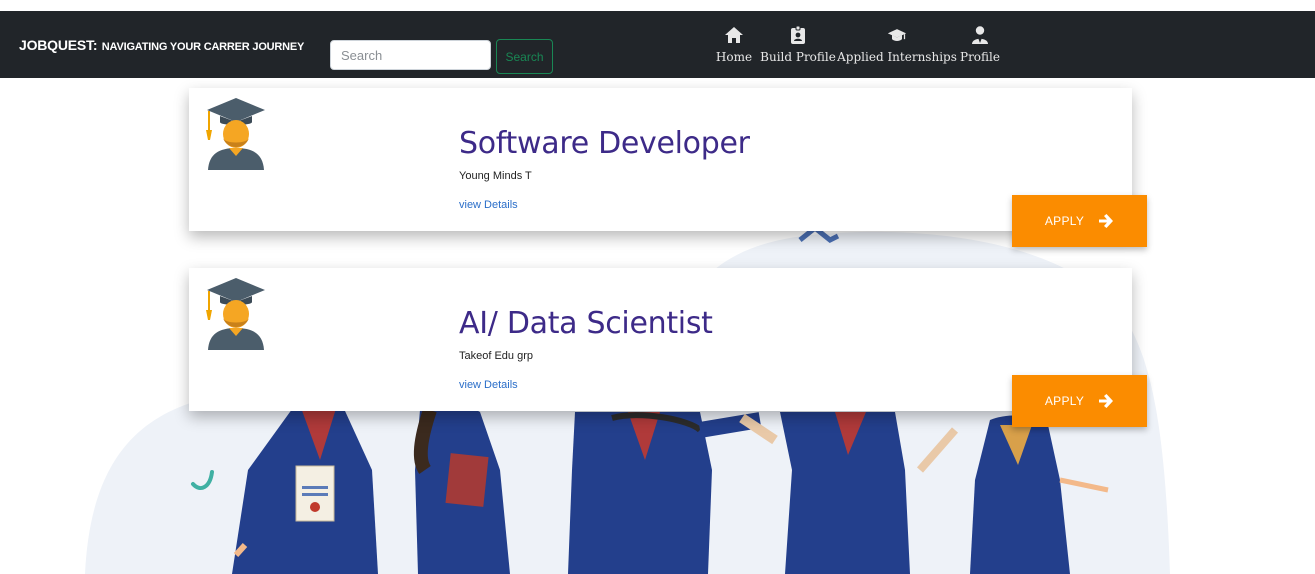  What do you see at coordinates (897, 57) in the screenshot?
I see `nav-item-label: Applied Internships` at bounding box center [897, 57].